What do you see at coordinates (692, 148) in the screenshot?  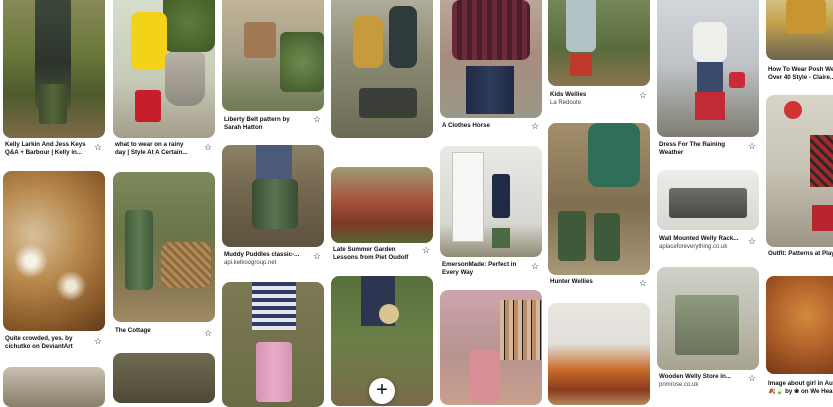 I see `pin-title: Dress For The Raining Weather` at bounding box center [692, 148].